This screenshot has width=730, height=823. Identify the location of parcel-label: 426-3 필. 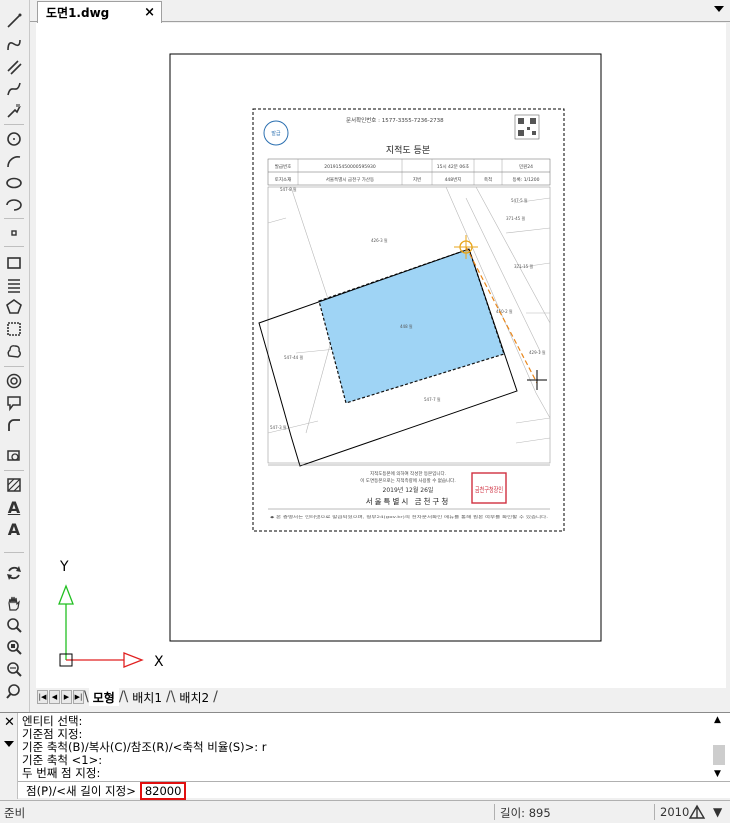
(379, 240).